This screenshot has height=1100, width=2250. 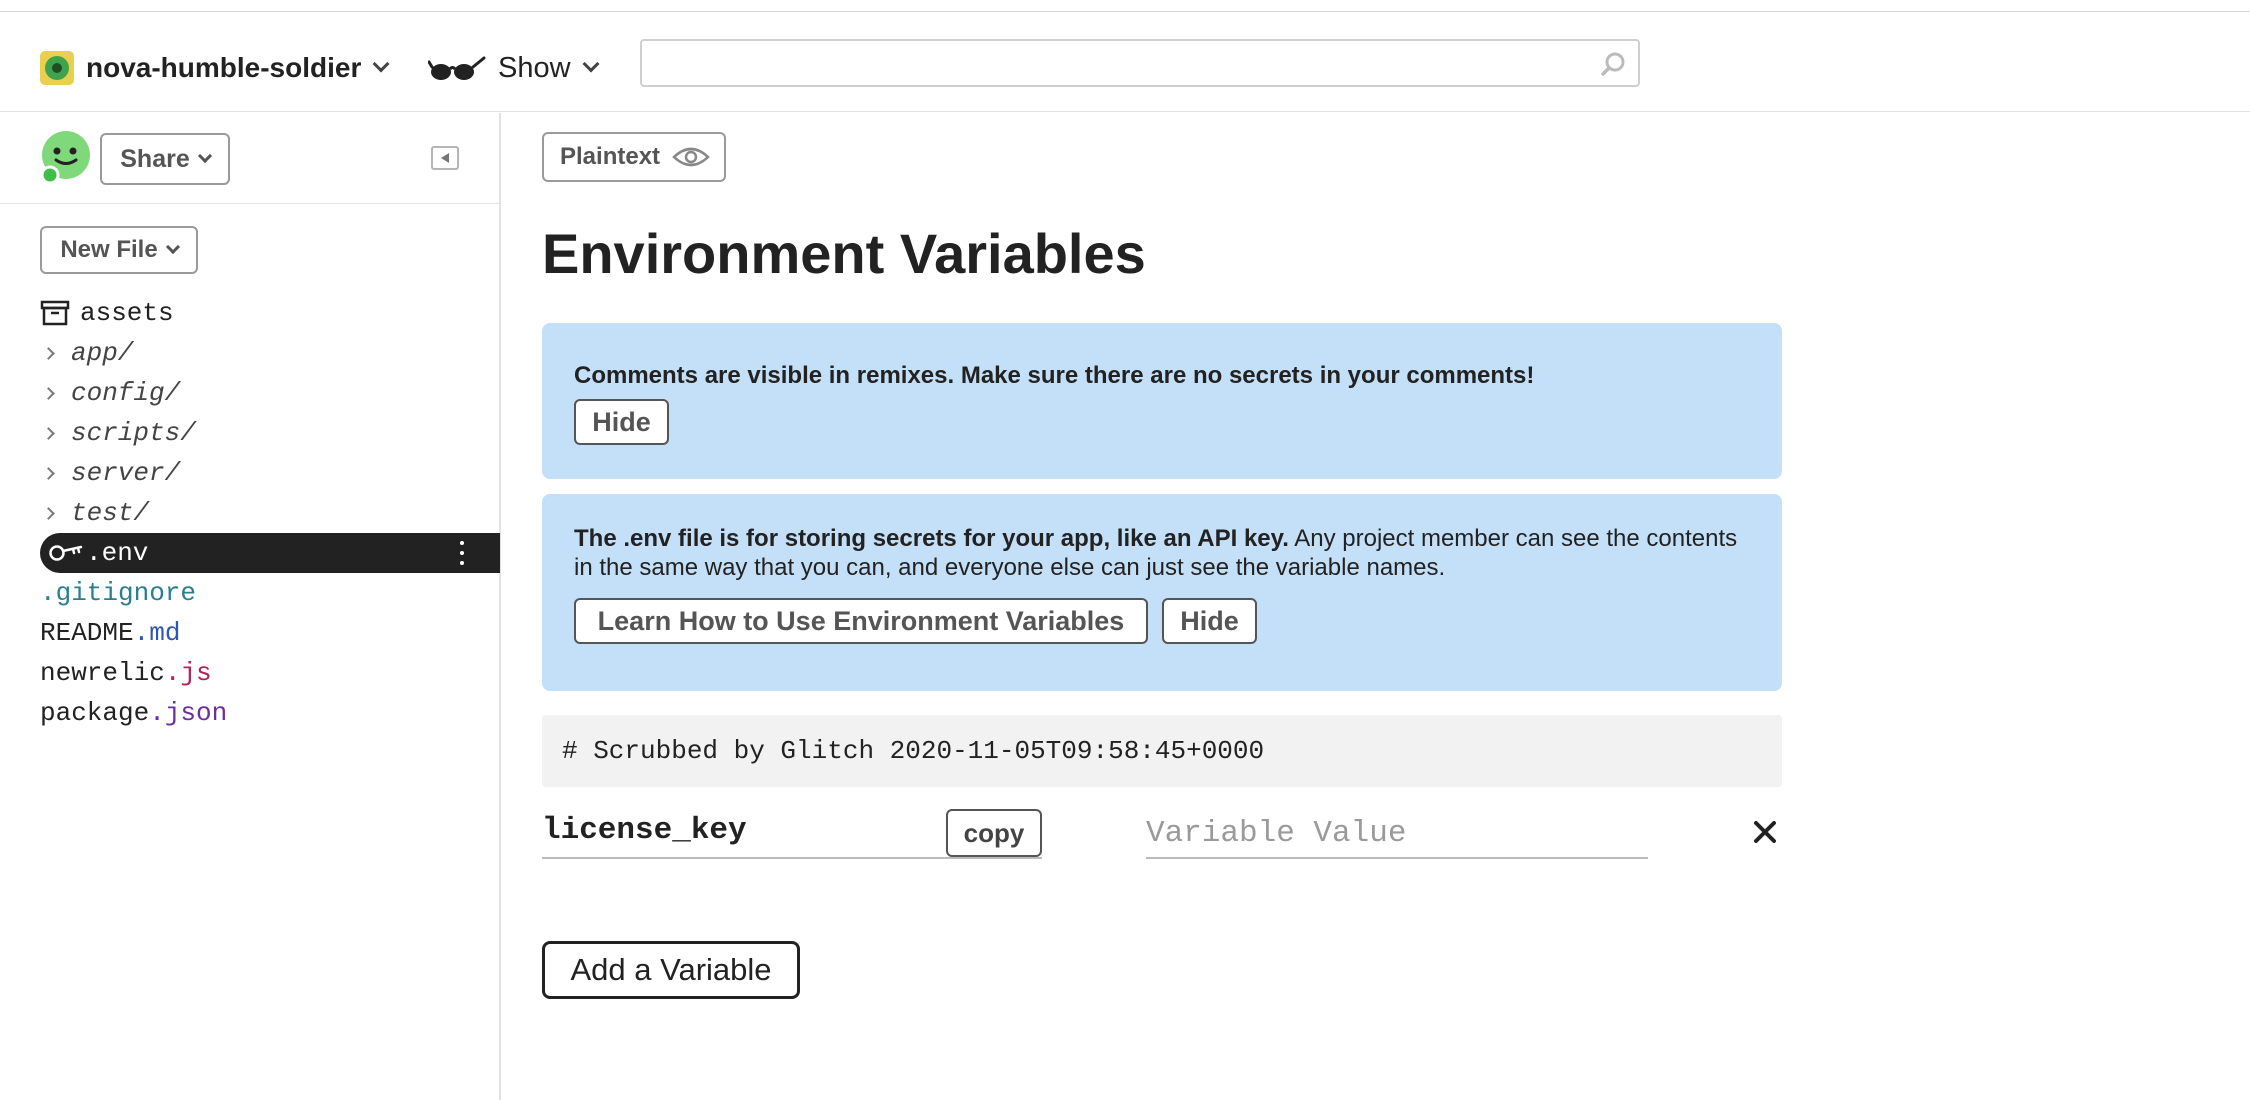 I want to click on collapse-left-icon, so click(x=445, y=158).